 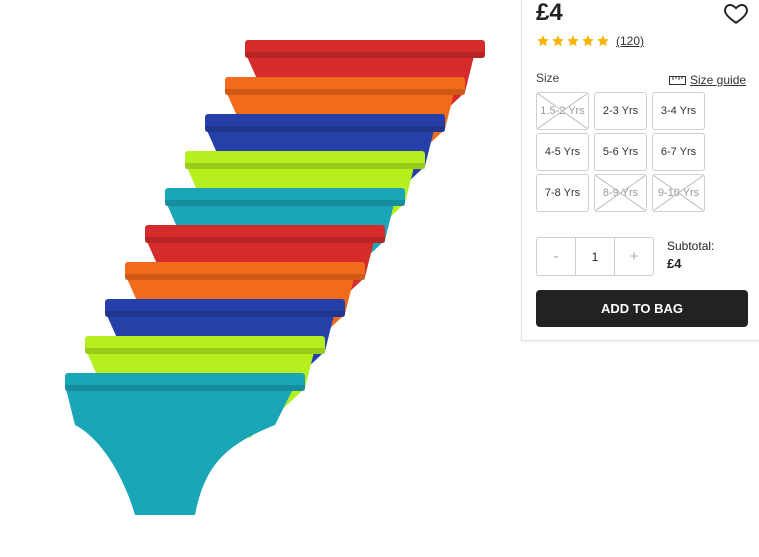 What do you see at coordinates (185, 444) in the screenshot?
I see `brief-item` at bounding box center [185, 444].